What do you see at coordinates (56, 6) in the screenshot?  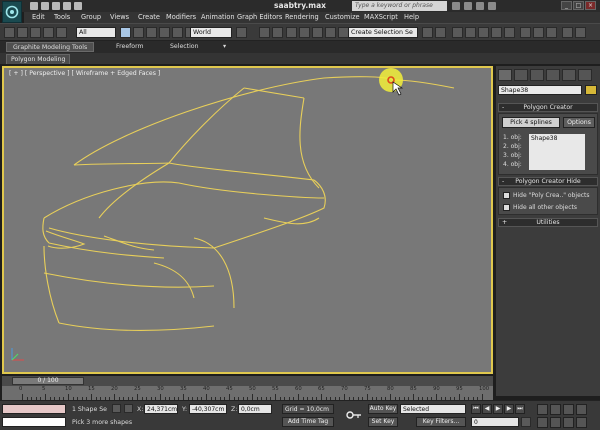 I see `save-file-icon` at bounding box center [56, 6].